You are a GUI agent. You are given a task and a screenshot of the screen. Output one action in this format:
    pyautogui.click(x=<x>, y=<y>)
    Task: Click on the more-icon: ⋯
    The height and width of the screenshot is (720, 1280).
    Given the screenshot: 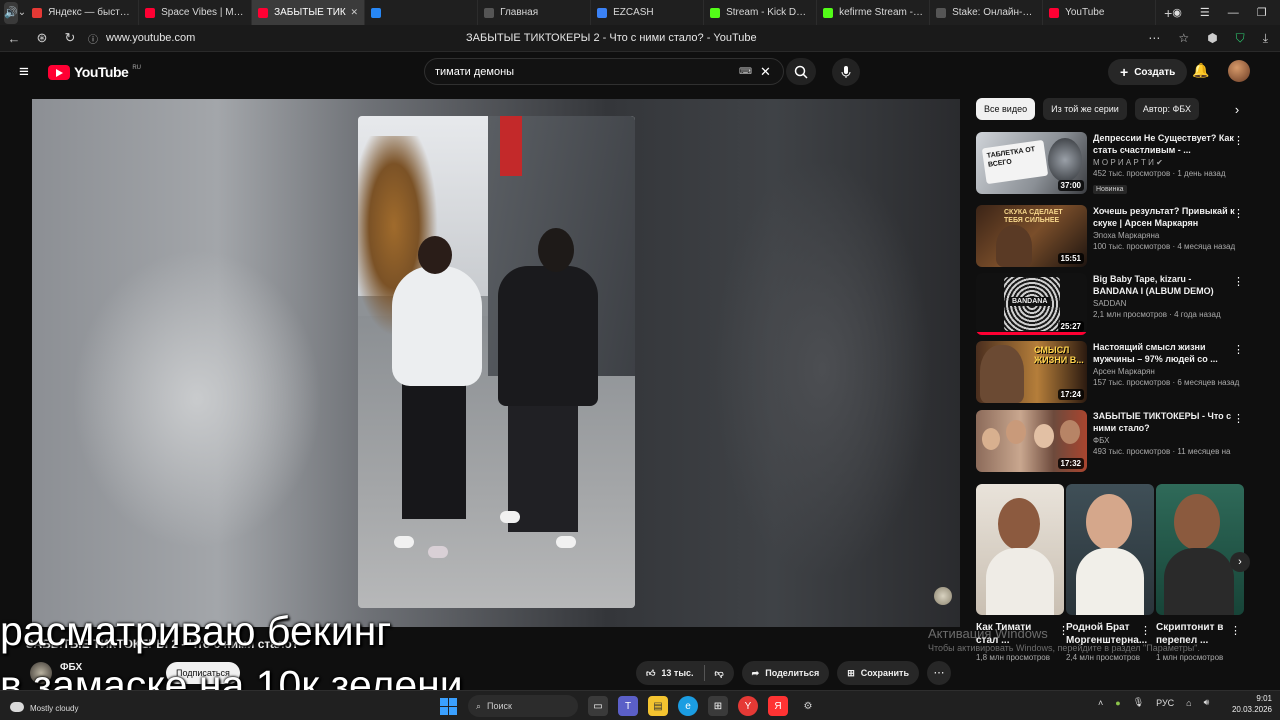 What is the action you would take?
    pyautogui.click(x=1154, y=38)
    